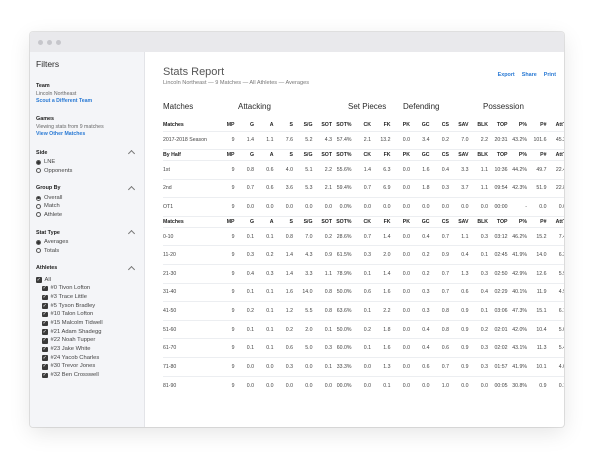 This screenshot has height=468, width=600. What do you see at coordinates (40, 42) in the screenshot?
I see `window-close-dot` at bounding box center [40, 42].